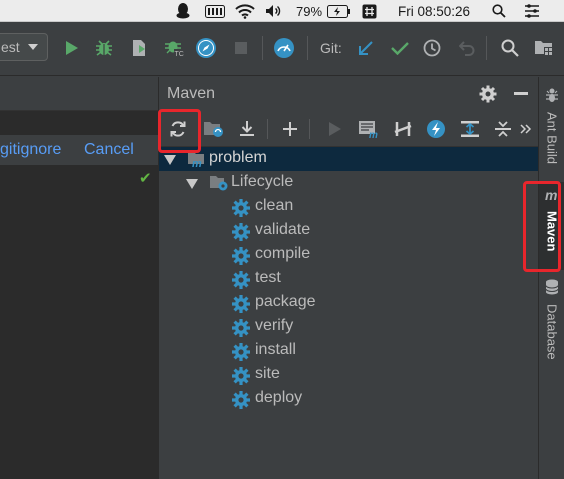 The image size is (564, 479). I want to click on goal-label: install, so click(275, 349).